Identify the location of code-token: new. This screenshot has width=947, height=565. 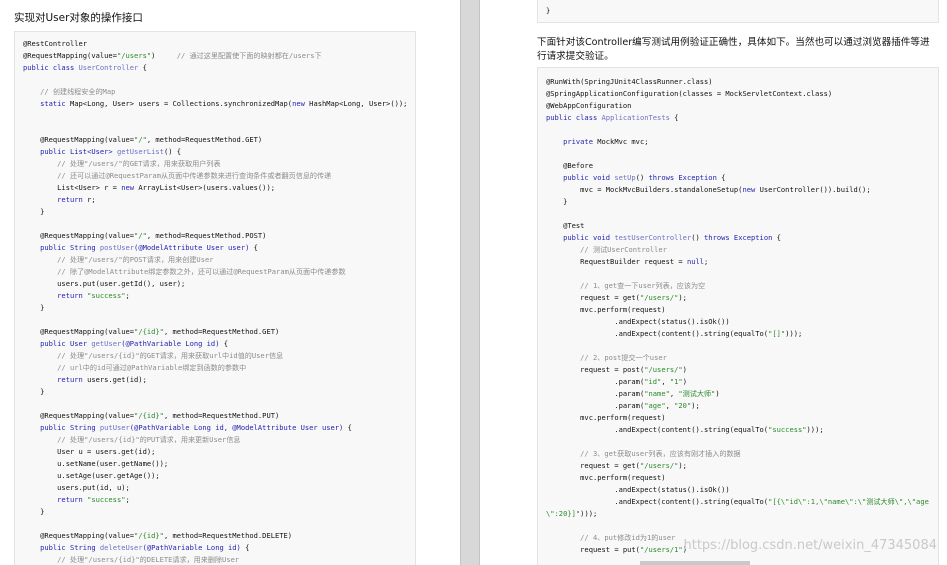
(751, 189).